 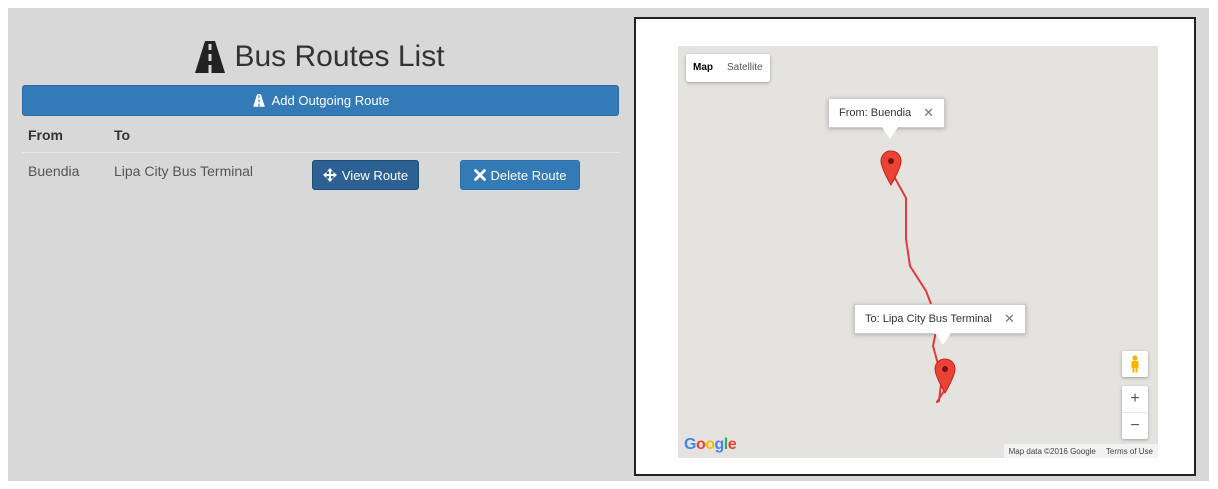 What do you see at coordinates (320, 135) in the screenshot?
I see `table-header: From To` at bounding box center [320, 135].